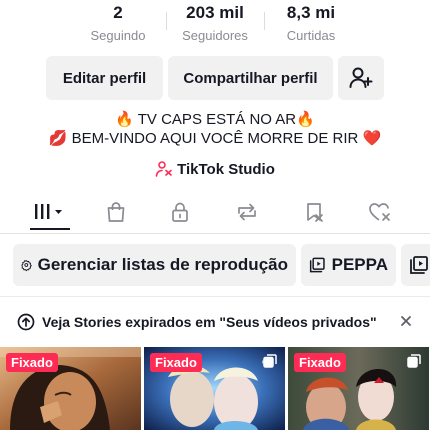  I want to click on tab-shop, so click(116, 212).